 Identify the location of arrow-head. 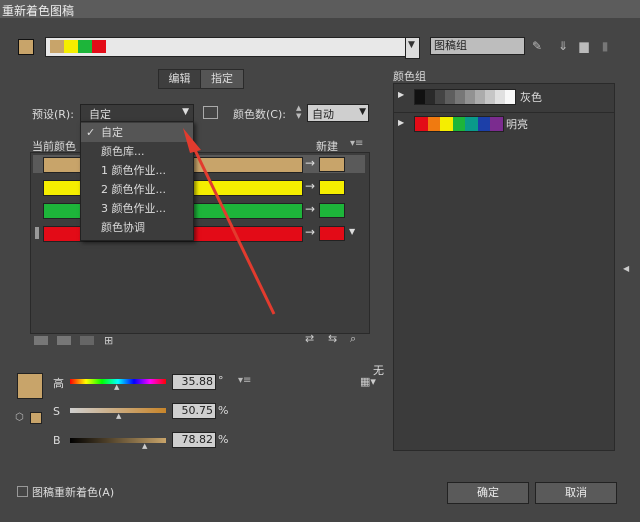
(192, 140).